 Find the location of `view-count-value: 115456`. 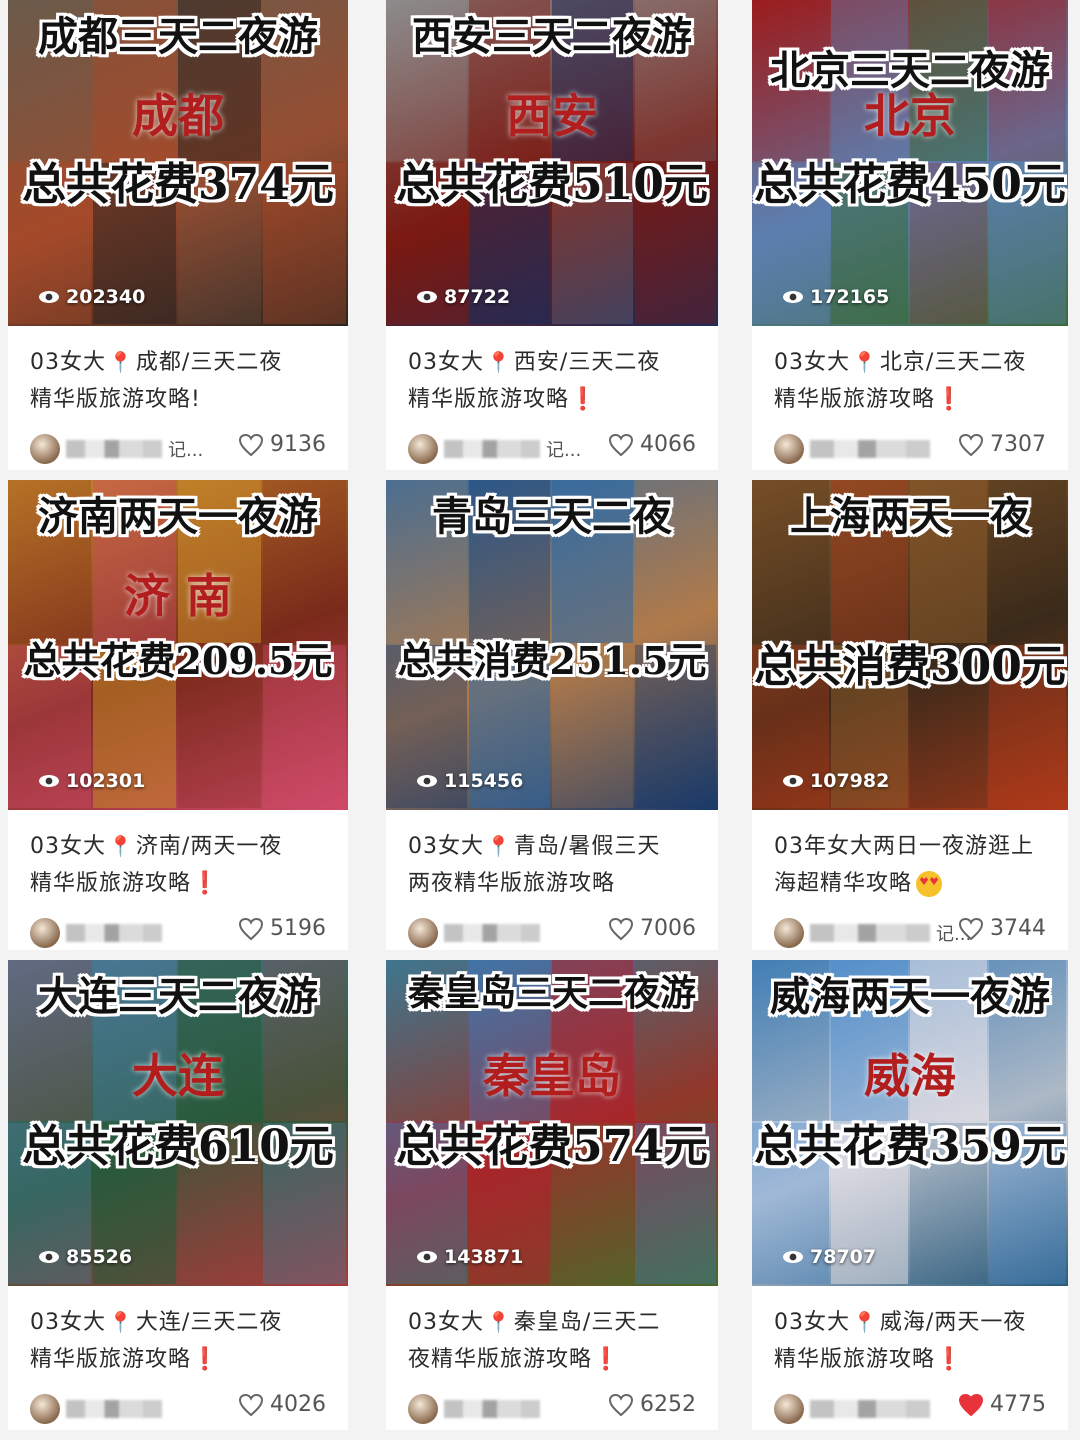

view-count-value: 115456 is located at coordinates (484, 781).